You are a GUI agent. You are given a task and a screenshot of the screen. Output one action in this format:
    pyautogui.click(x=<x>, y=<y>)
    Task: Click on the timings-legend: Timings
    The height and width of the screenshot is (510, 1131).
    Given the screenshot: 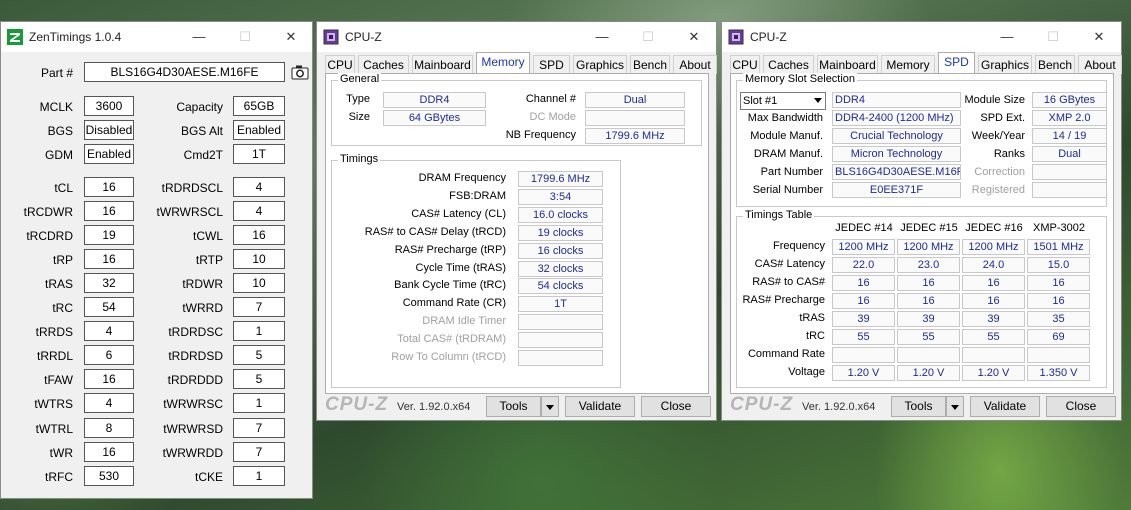 What is the action you would take?
    pyautogui.click(x=359, y=159)
    